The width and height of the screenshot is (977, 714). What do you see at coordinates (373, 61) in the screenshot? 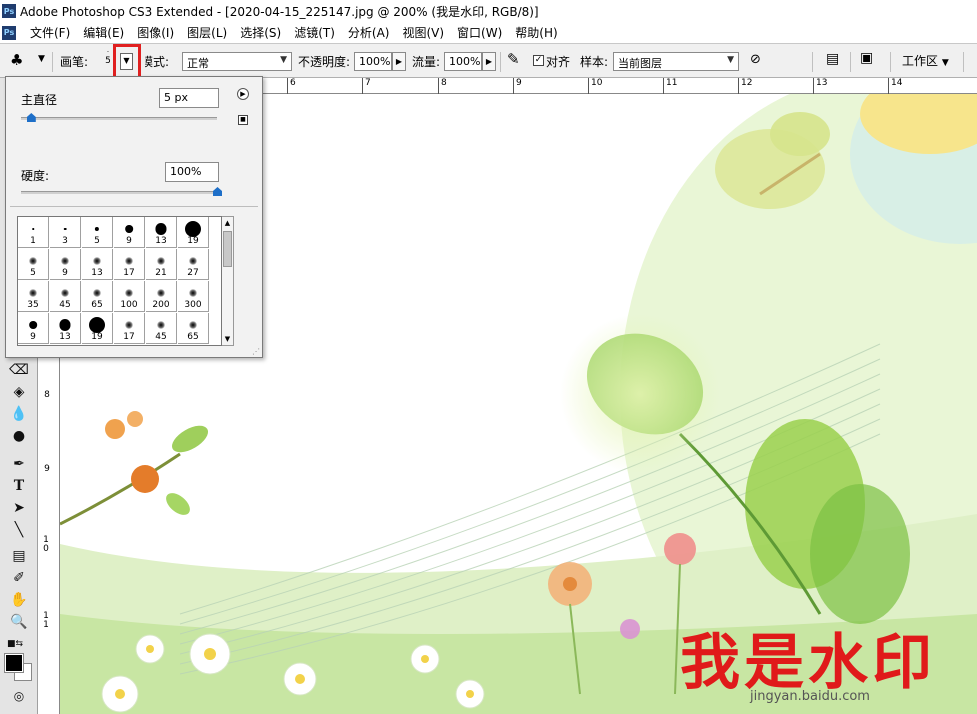
I see `opacity-input: 100%` at bounding box center [373, 61].